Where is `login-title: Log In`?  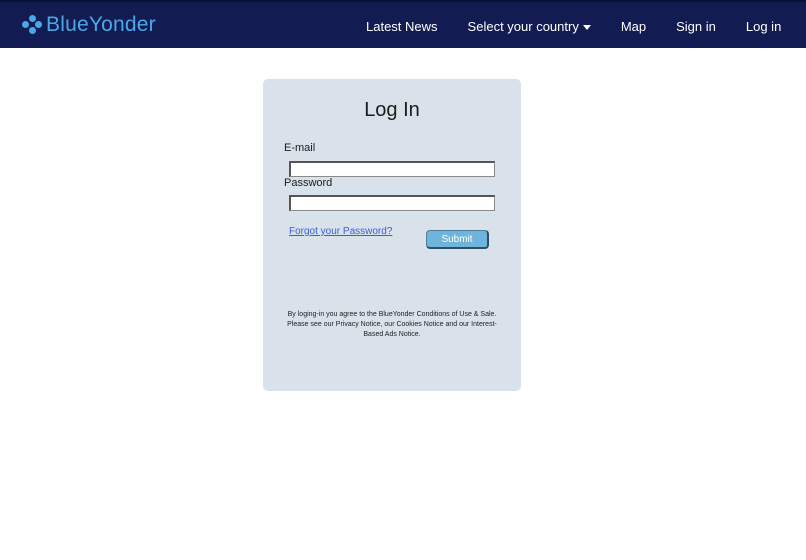 login-title: Log In is located at coordinates (392, 110).